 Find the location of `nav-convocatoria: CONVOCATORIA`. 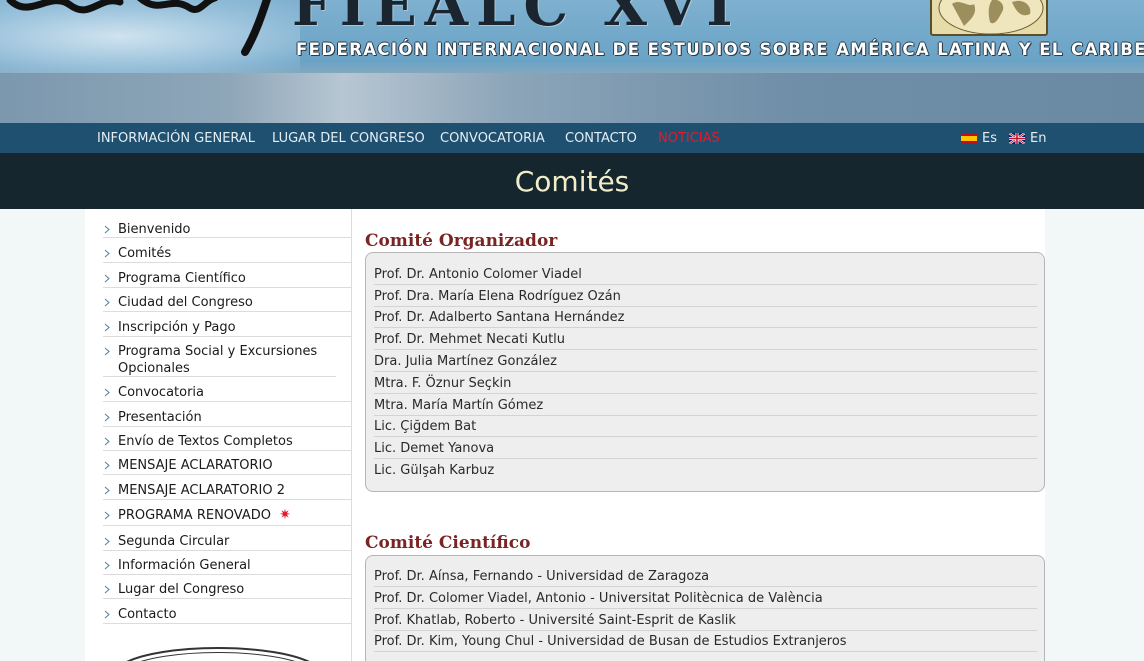

nav-convocatoria: CONVOCATORIA is located at coordinates (492, 138).